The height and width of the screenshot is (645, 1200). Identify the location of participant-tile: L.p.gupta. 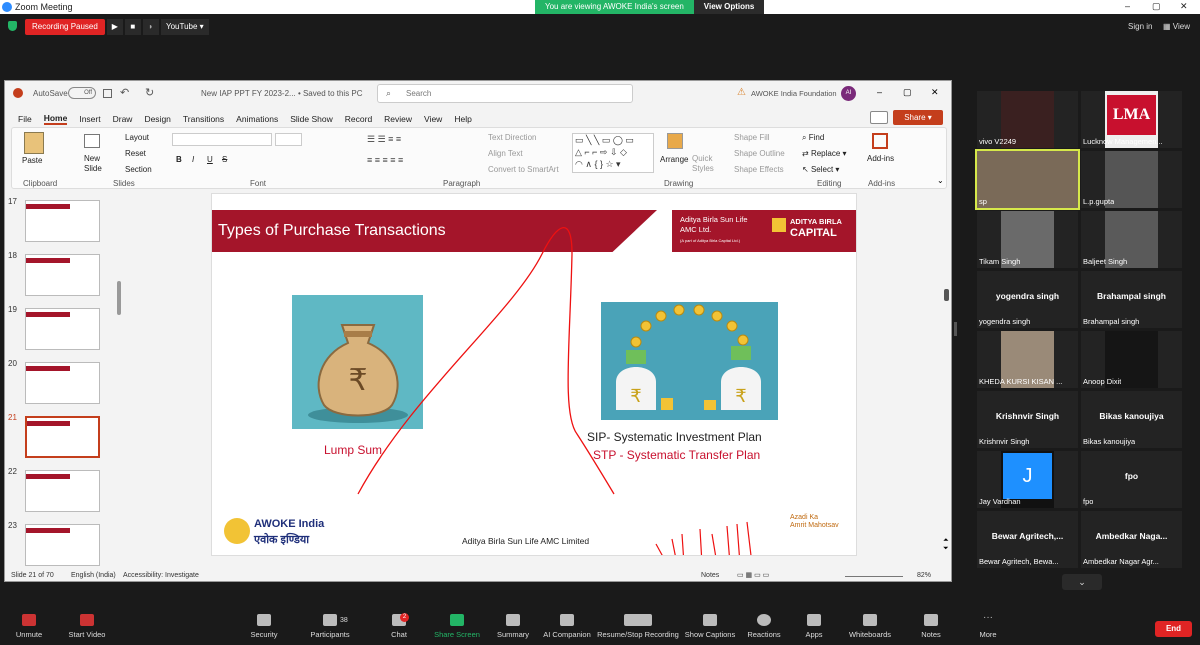
(1131, 179).